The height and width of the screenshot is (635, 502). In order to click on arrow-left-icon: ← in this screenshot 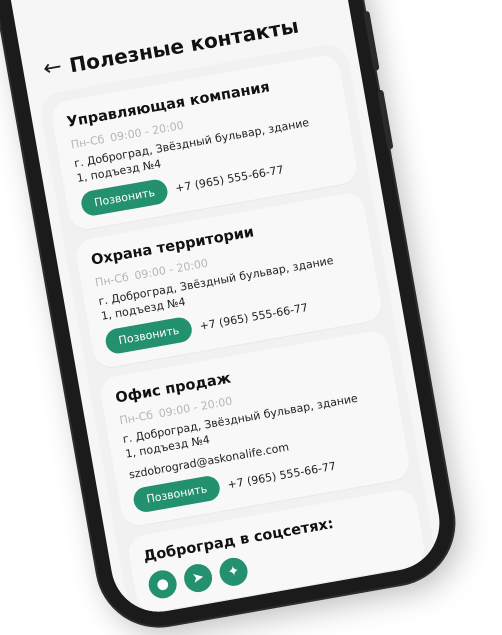, I will do `click(52, 68)`.